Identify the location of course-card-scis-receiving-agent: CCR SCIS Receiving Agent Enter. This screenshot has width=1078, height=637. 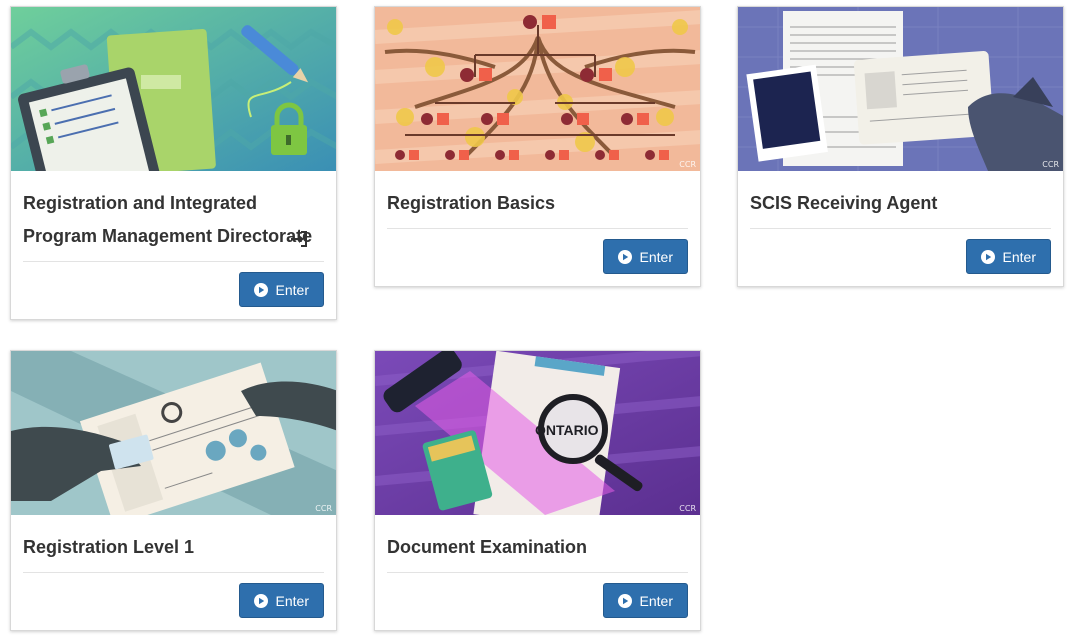
(900, 146).